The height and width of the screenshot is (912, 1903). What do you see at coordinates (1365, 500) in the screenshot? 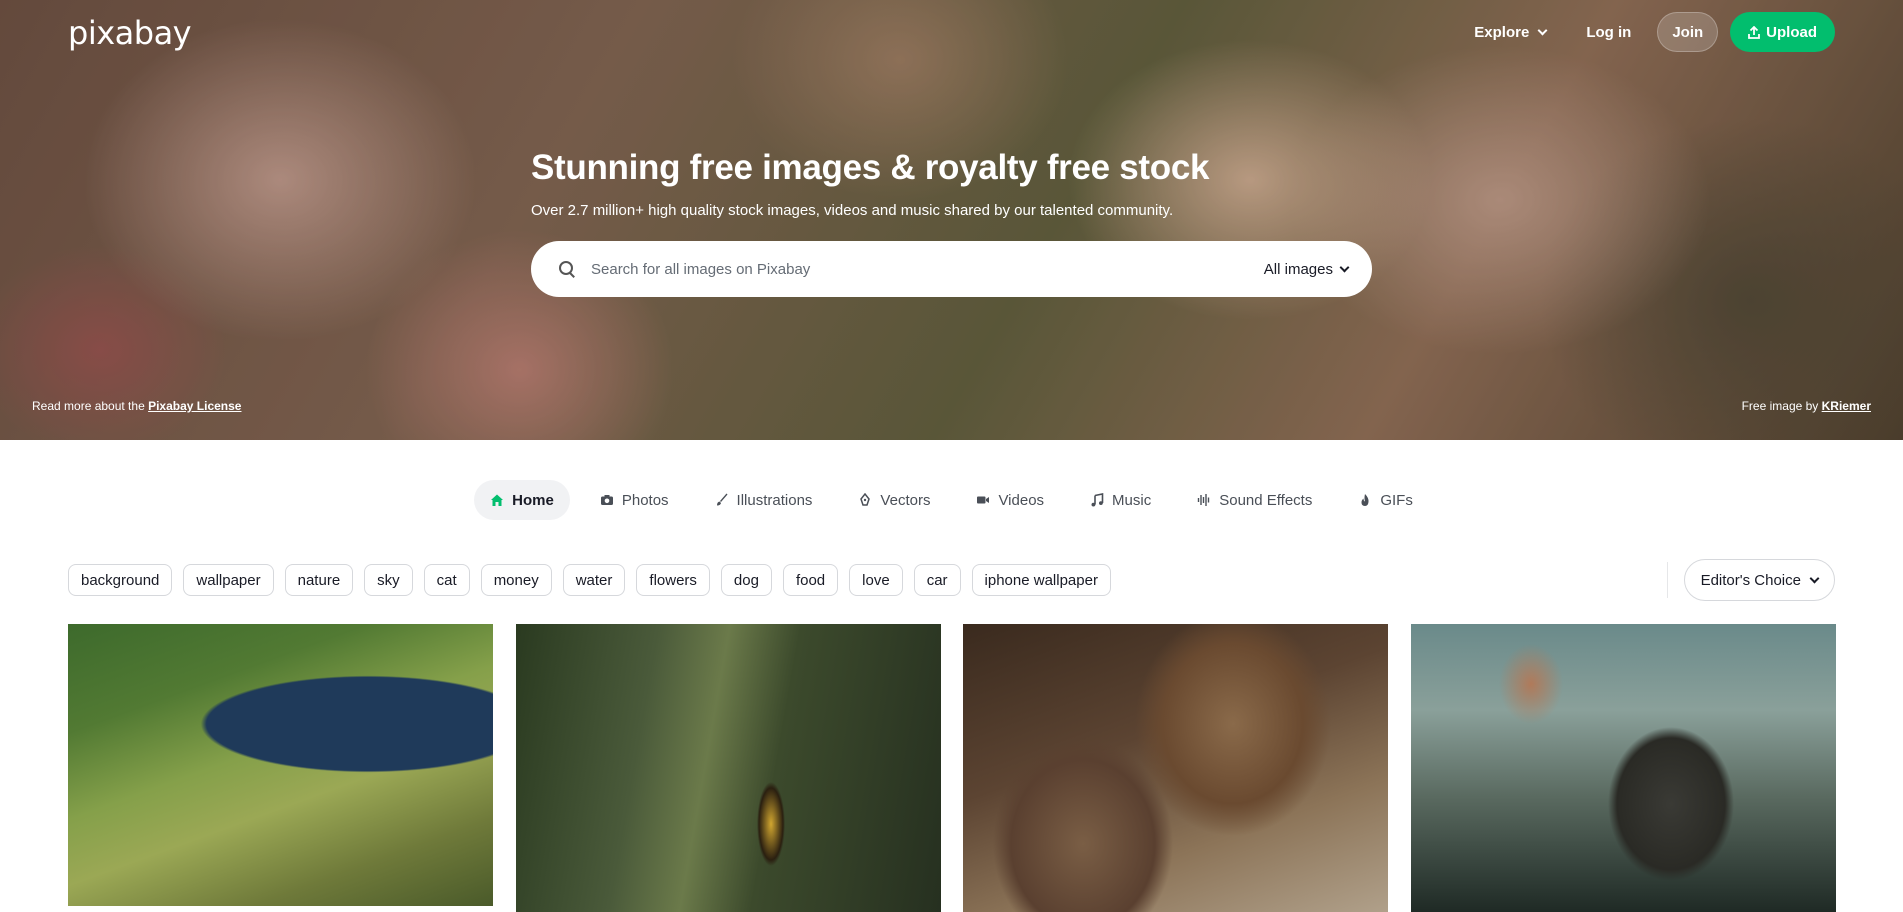
I see `flame-icon` at bounding box center [1365, 500].